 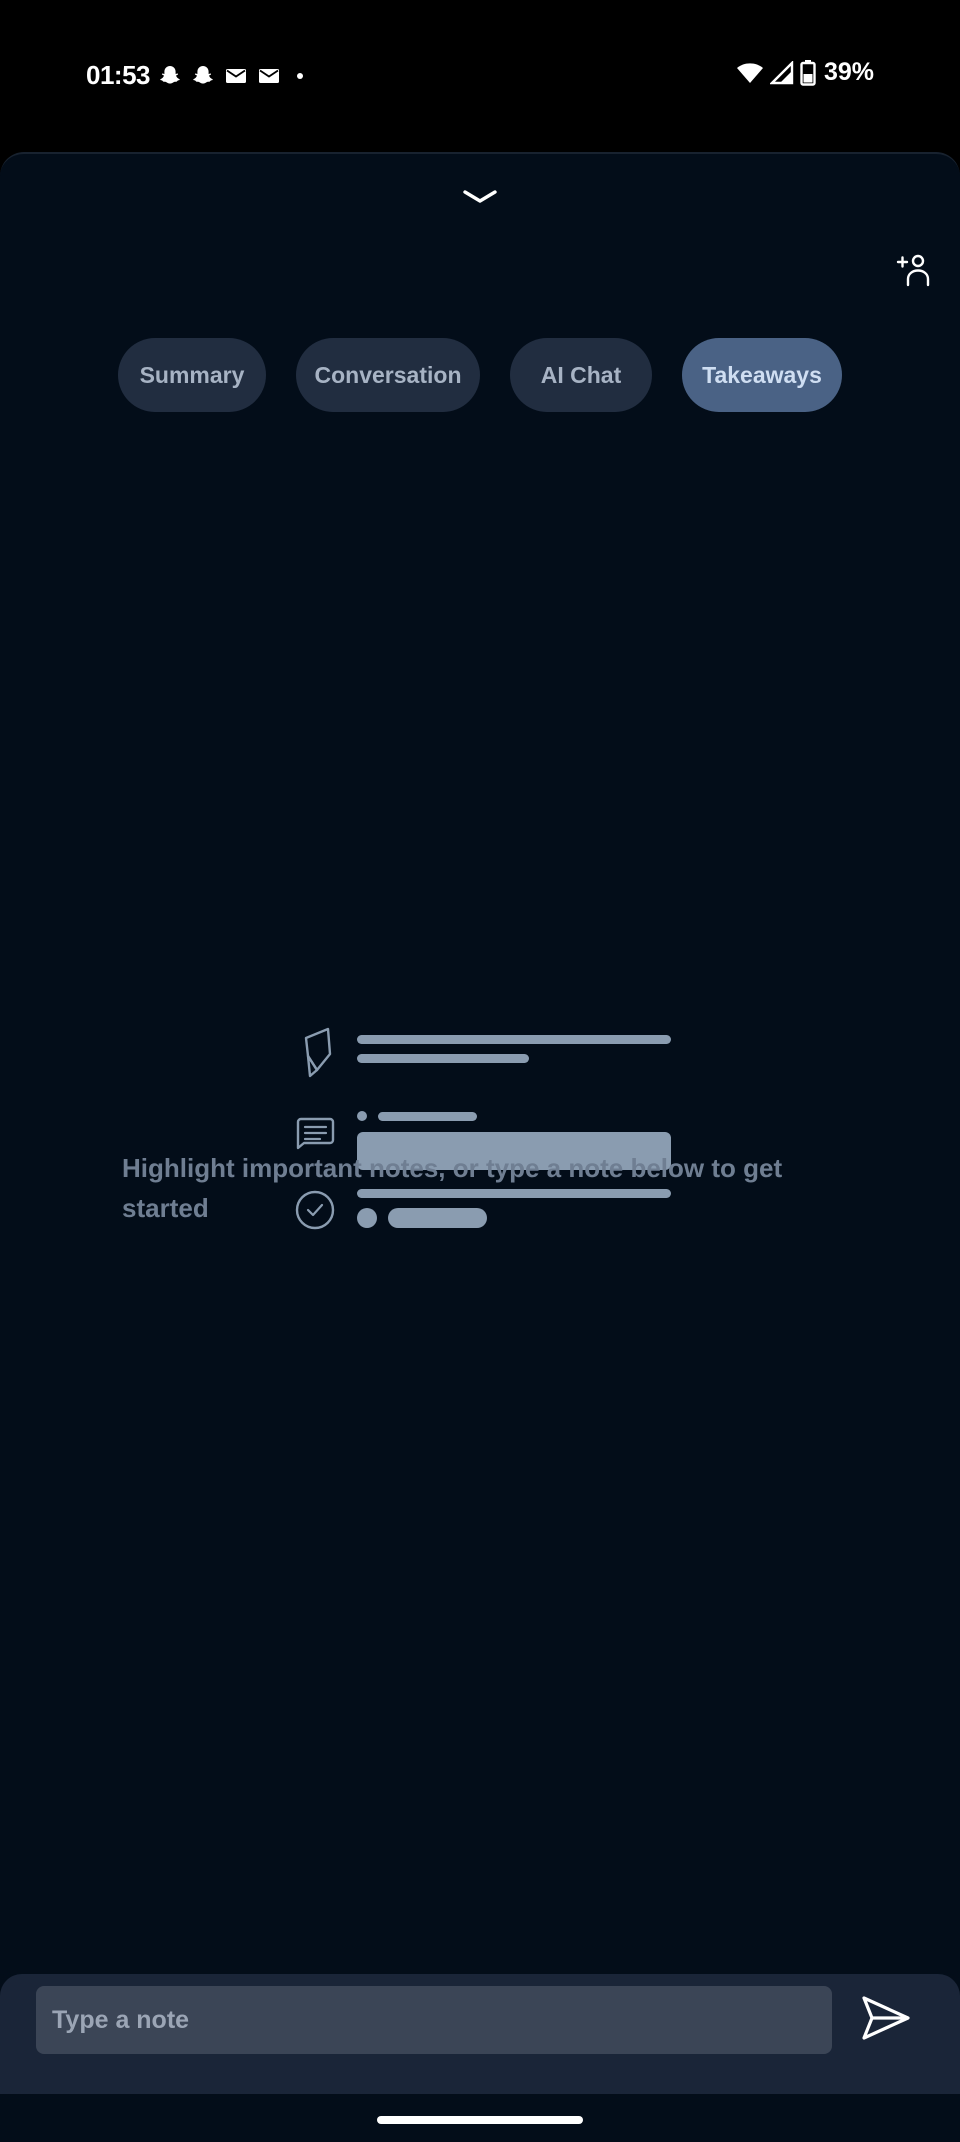 I want to click on system-status: 39%, so click(x=805, y=72).